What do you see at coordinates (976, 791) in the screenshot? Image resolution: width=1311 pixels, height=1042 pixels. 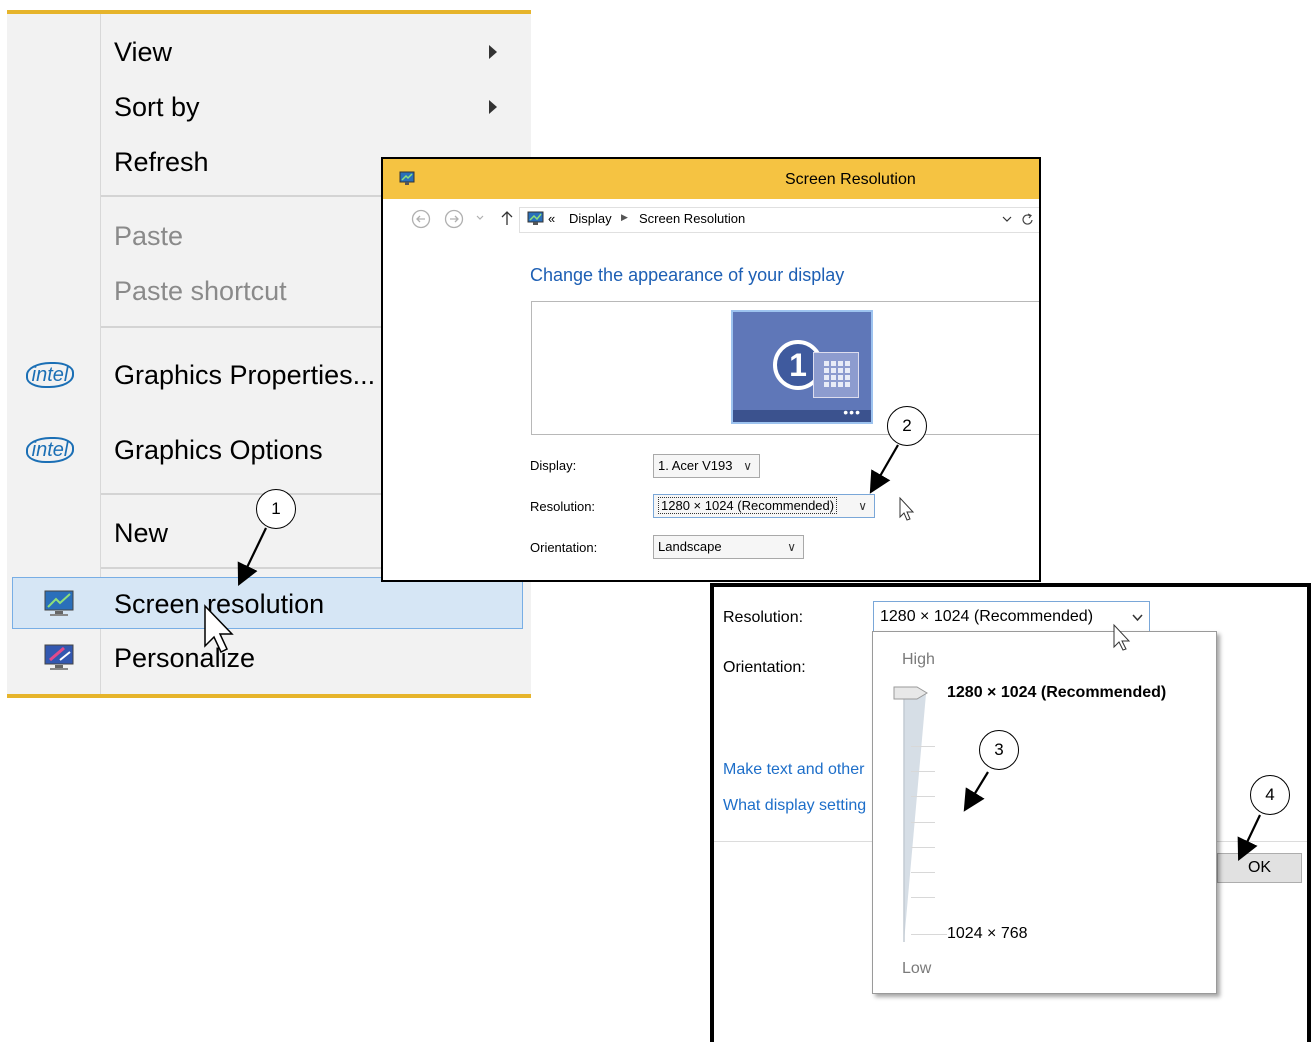 I see `callout-3-arrow` at bounding box center [976, 791].